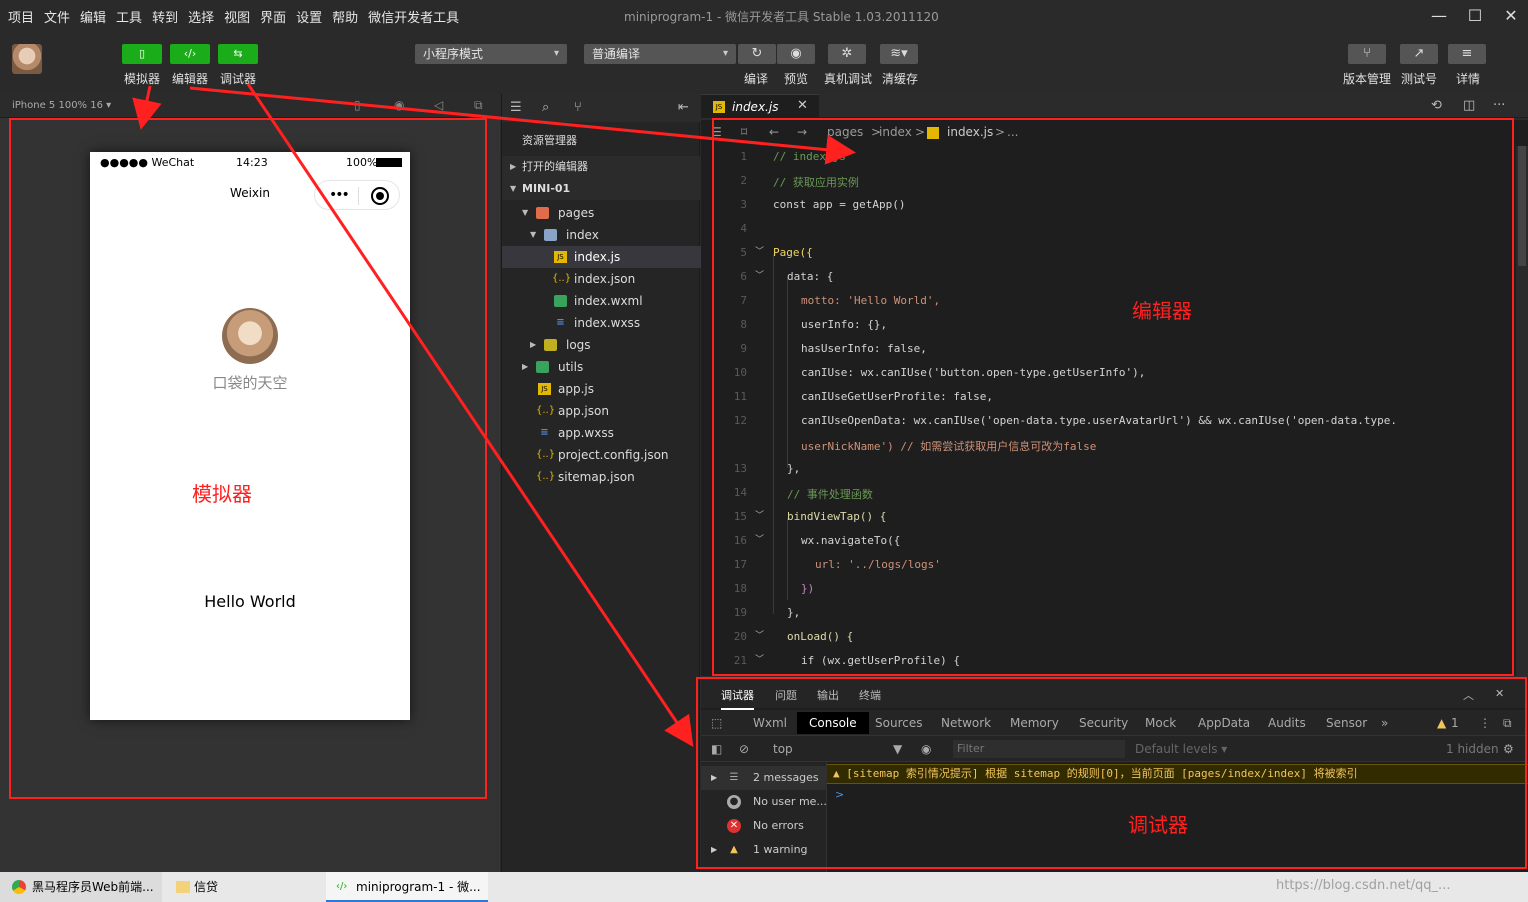 The image size is (1528, 902). I want to click on tab-index-js: JS index.js ✕, so click(760, 106).